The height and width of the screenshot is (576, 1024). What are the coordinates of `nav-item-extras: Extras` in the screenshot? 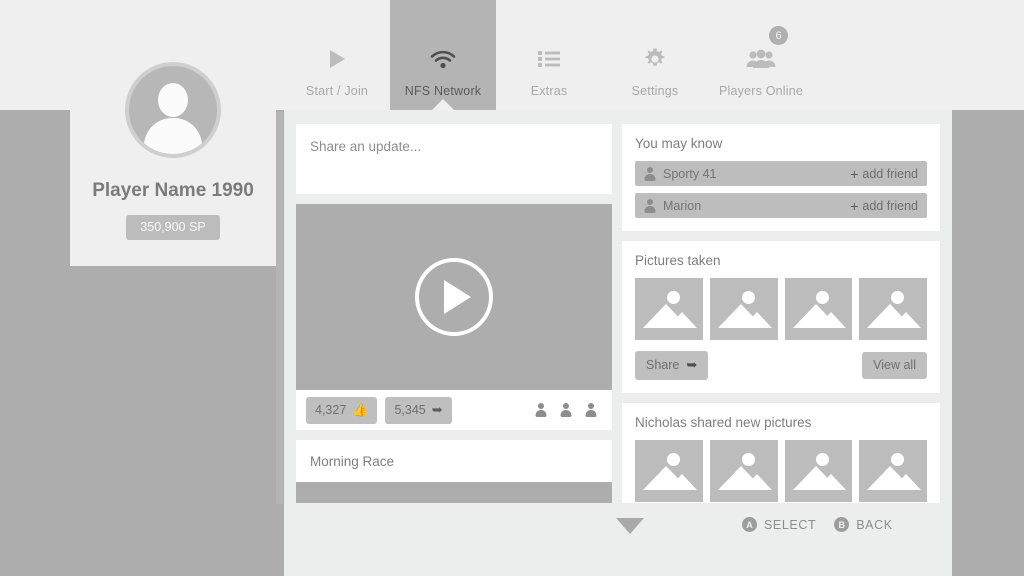 It's located at (549, 55).